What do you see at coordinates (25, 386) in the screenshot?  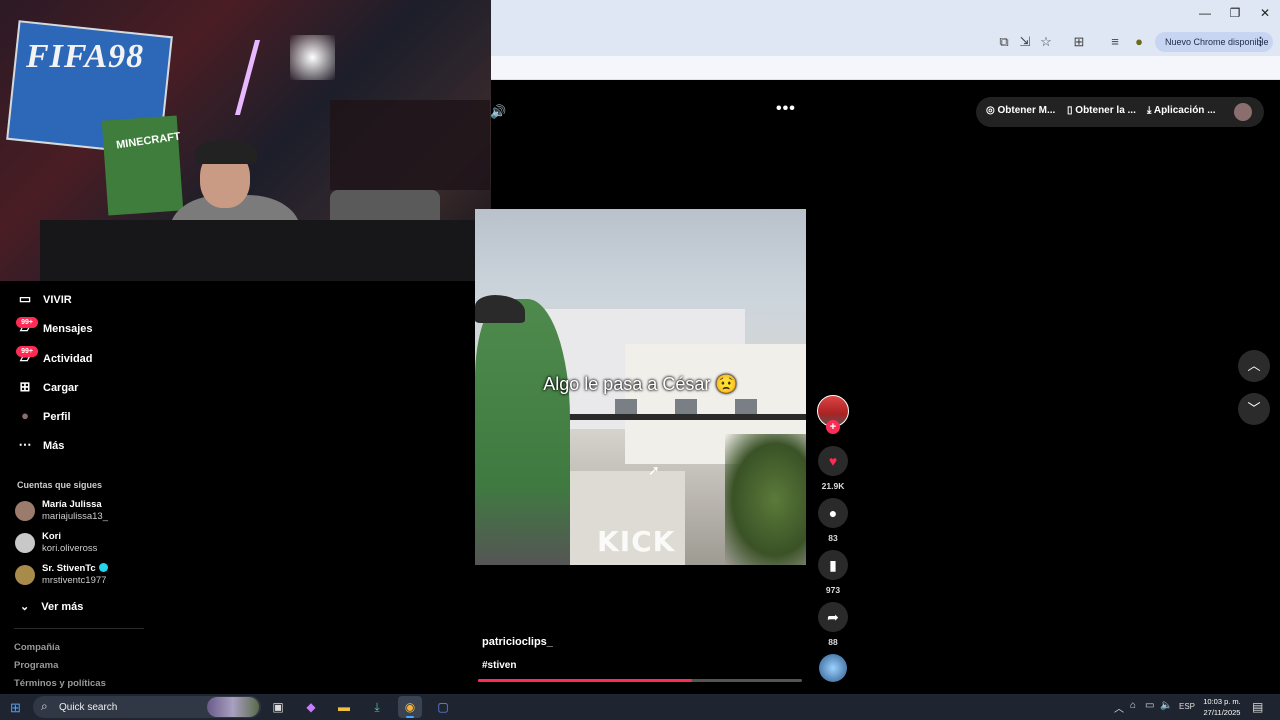 I see `upload-icon: ⊞` at bounding box center [25, 386].